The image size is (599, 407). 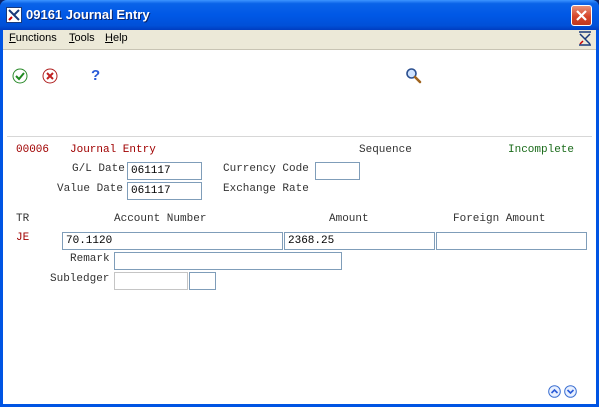 I want to click on close-button, so click(x=581, y=15).